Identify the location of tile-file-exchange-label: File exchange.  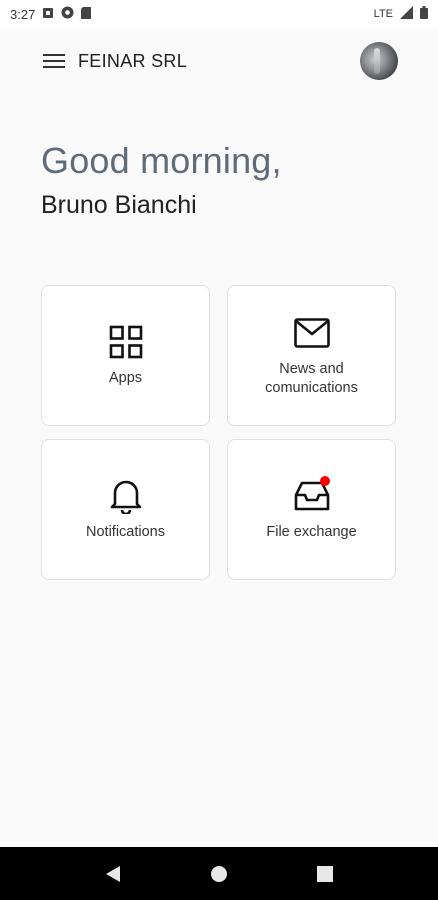
(311, 532).